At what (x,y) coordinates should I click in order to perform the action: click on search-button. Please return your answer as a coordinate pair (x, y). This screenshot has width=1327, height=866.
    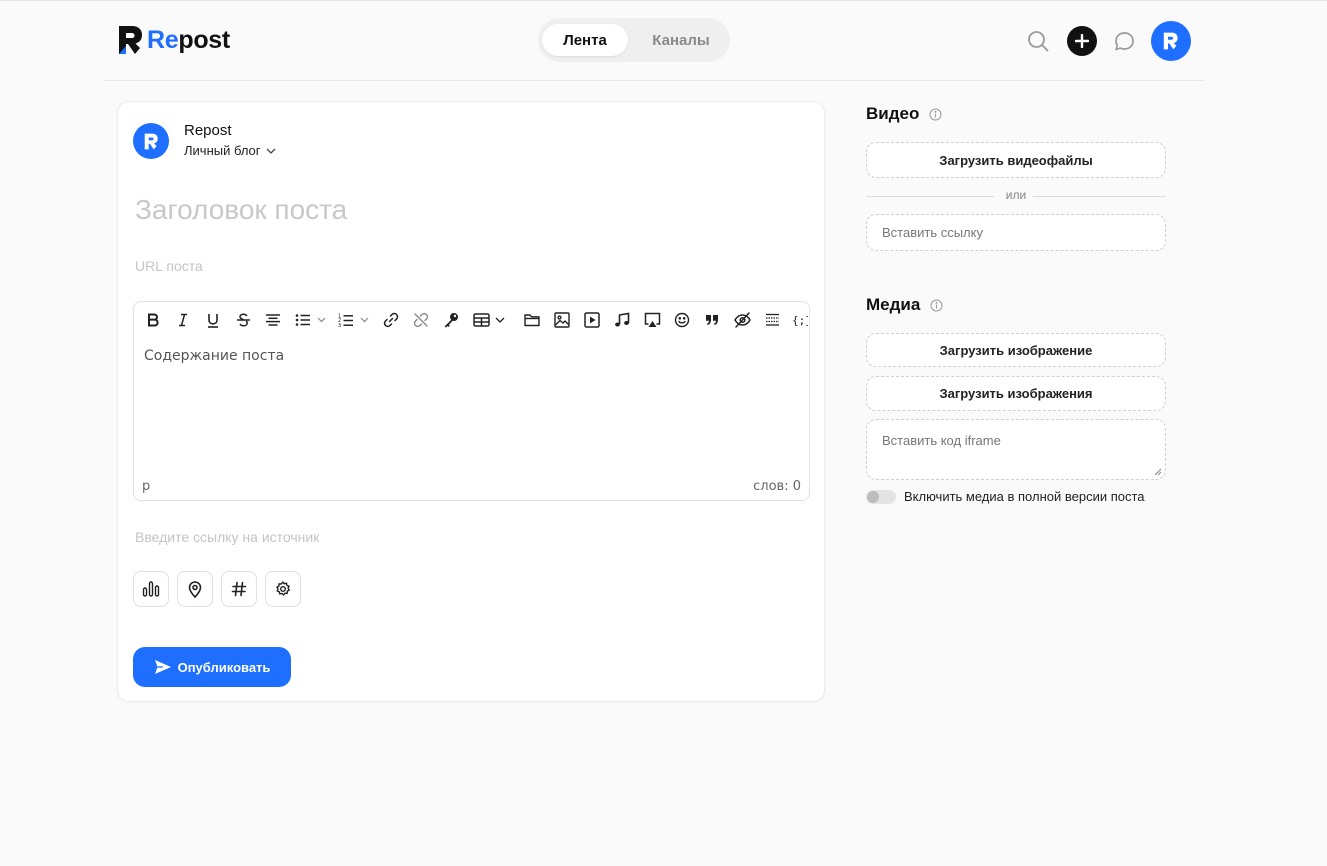
    Looking at the image, I should click on (1038, 41).